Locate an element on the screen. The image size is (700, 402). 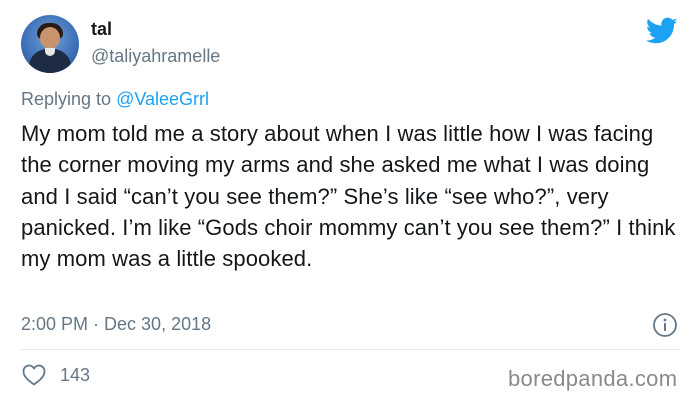
tweet-timestamp: 2:00 PM · Dec 30, 2018 is located at coordinates (116, 324).